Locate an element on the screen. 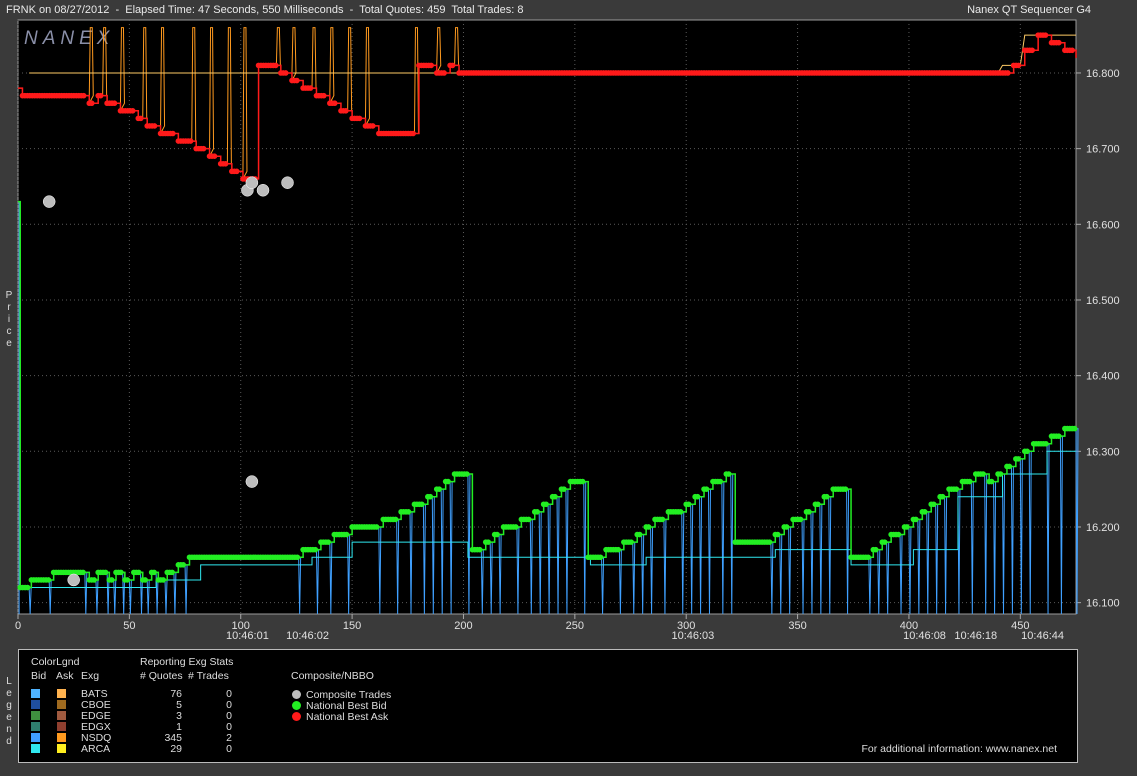 The image size is (1137, 776). legend-col-trades: # Trades is located at coordinates (208, 676).